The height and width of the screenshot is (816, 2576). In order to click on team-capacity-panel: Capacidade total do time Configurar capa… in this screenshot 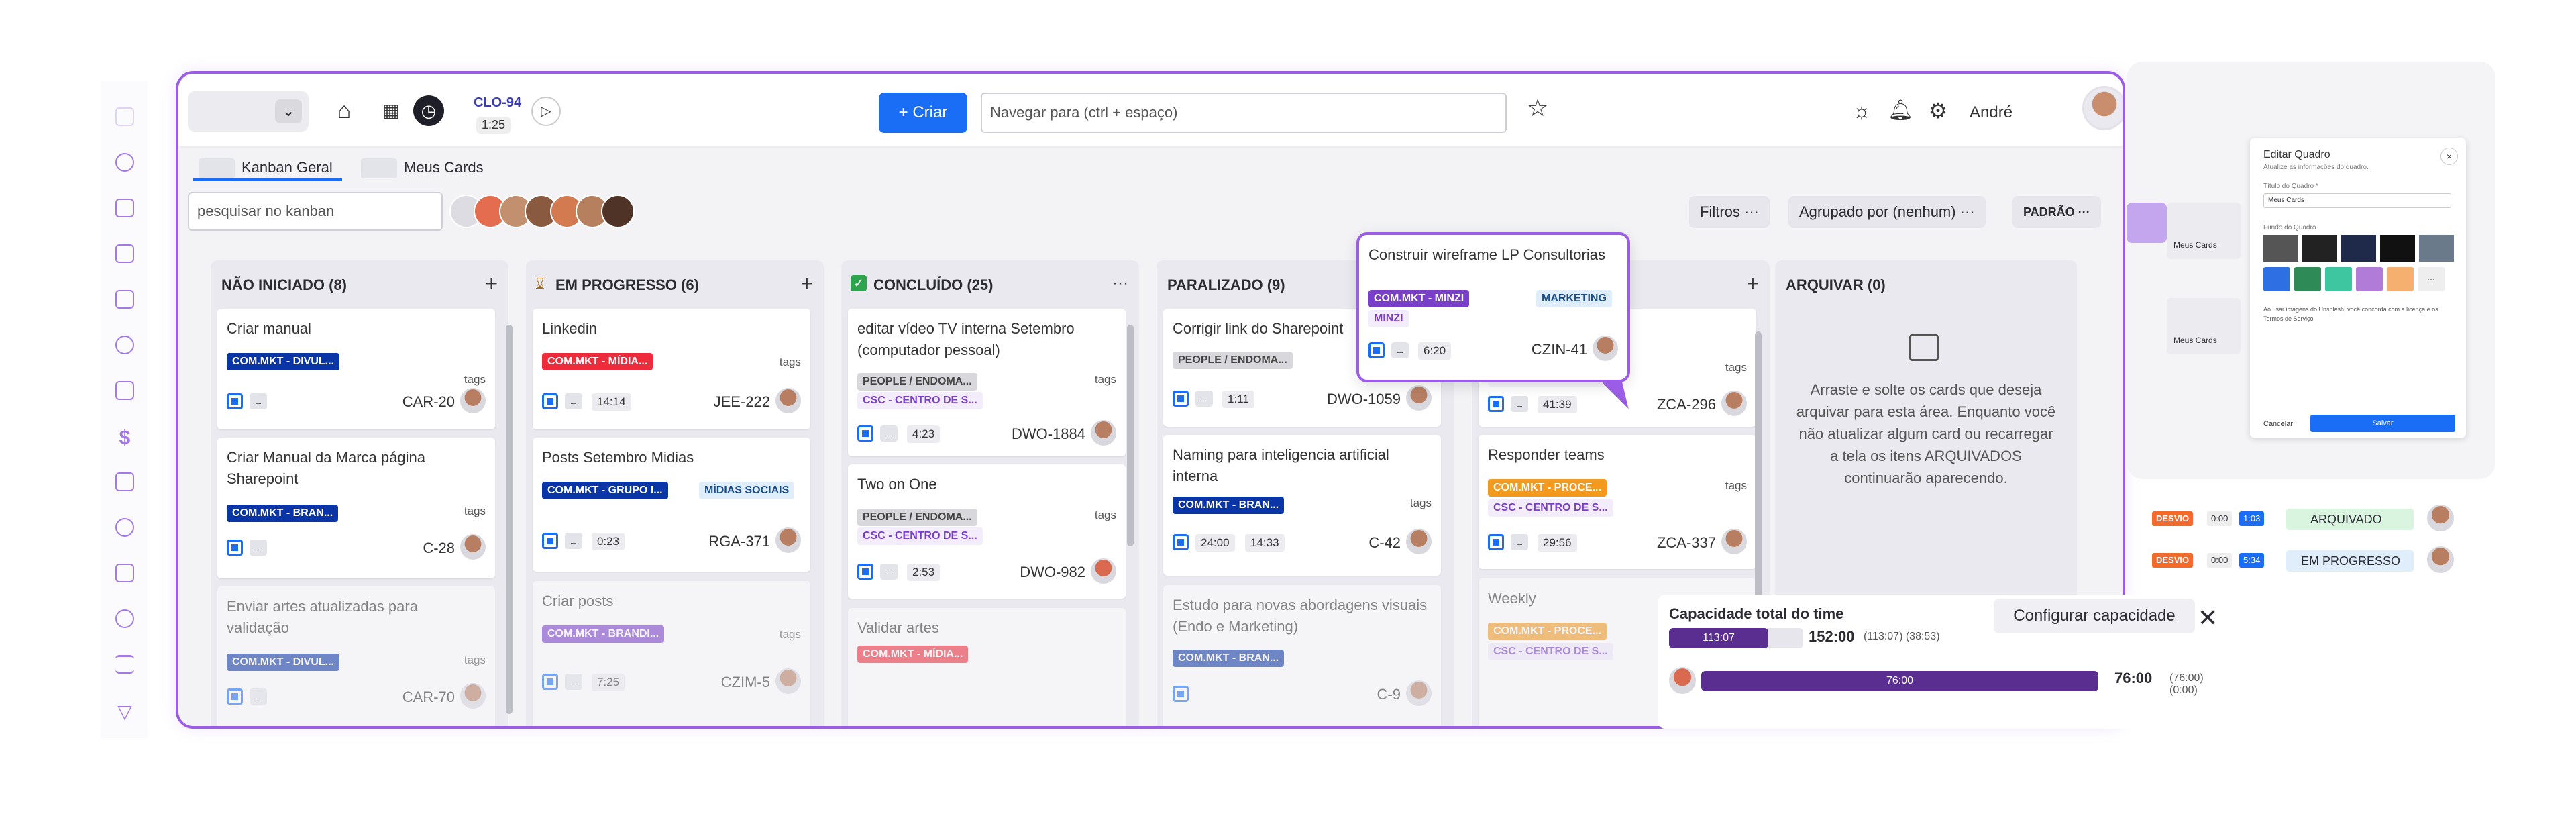, I will do `click(1943, 662)`.